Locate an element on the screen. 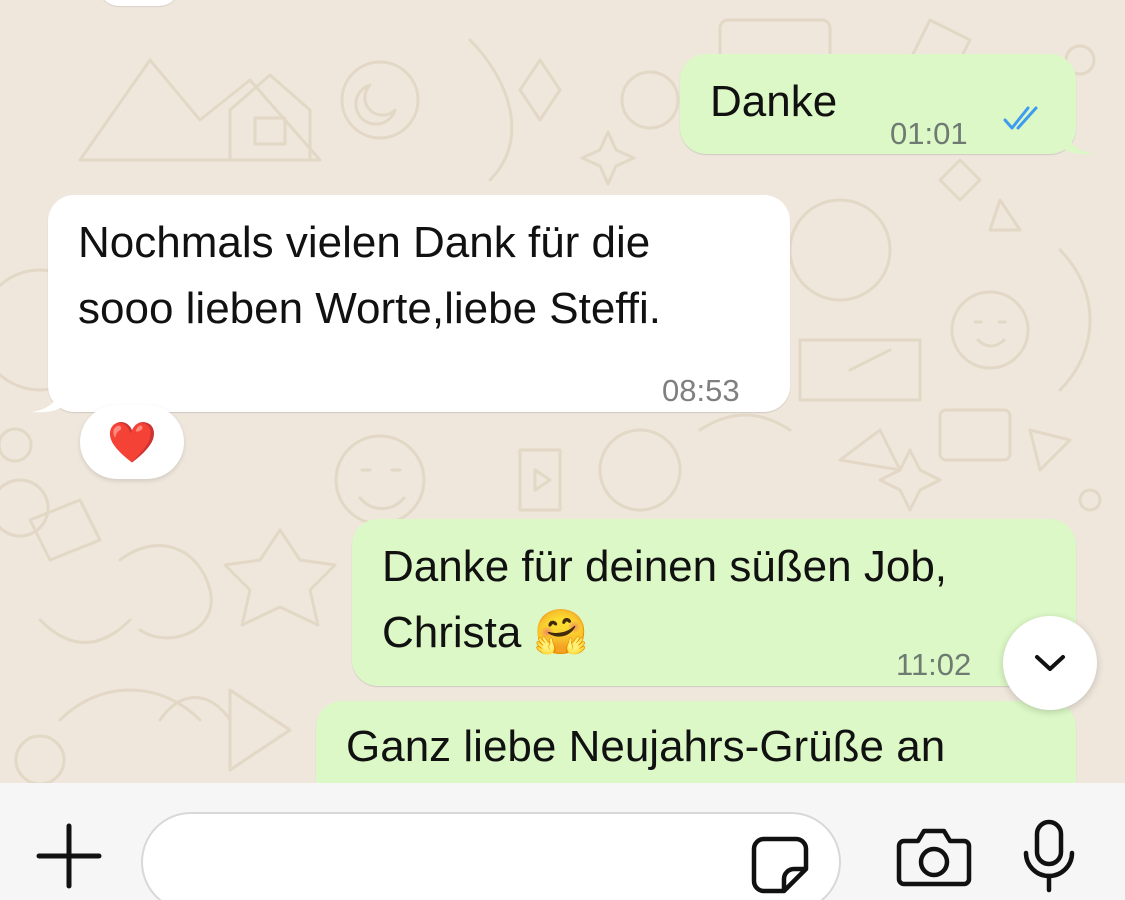 The image size is (1125, 900). message-text-line-2: Christa 🤗 is located at coordinates (485, 632).